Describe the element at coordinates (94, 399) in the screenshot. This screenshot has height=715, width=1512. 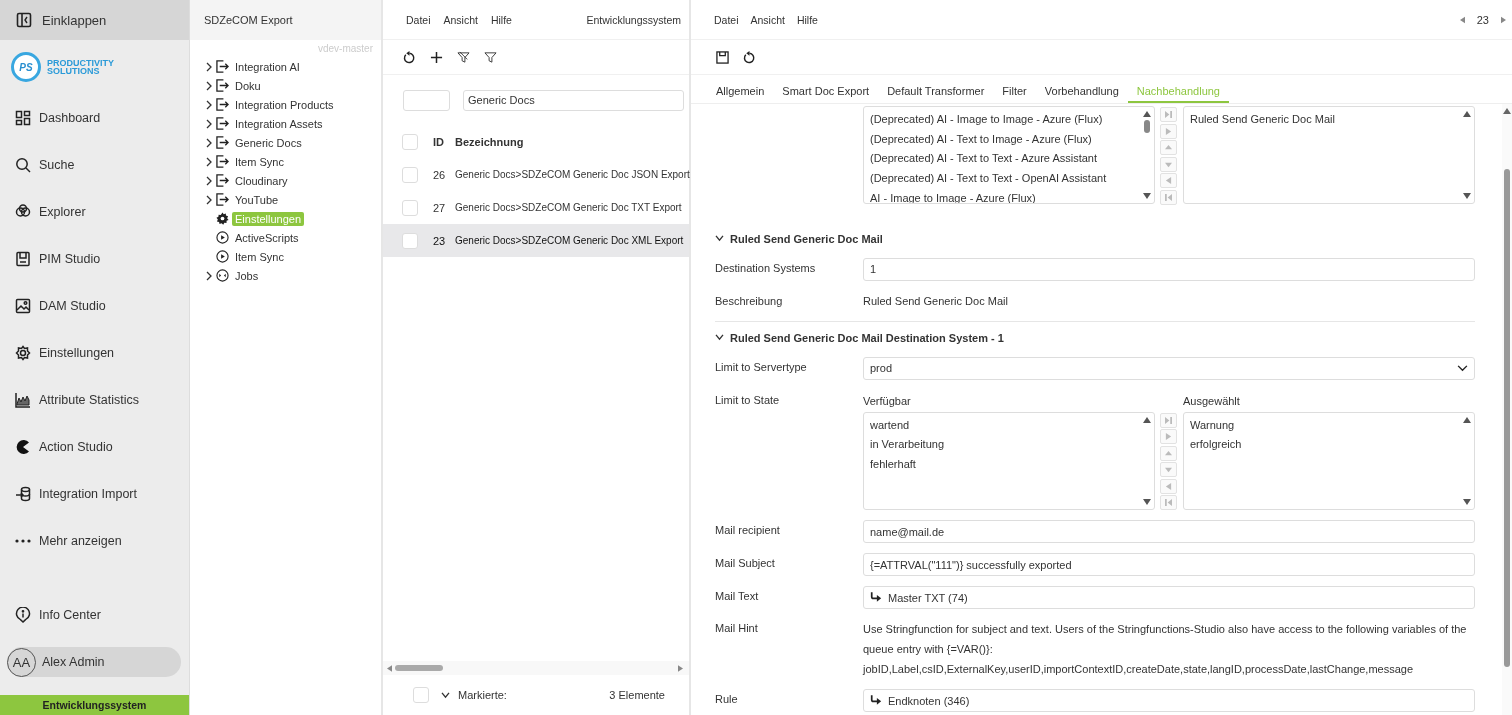
I see `nav-item: Attribute Statistics` at that location.